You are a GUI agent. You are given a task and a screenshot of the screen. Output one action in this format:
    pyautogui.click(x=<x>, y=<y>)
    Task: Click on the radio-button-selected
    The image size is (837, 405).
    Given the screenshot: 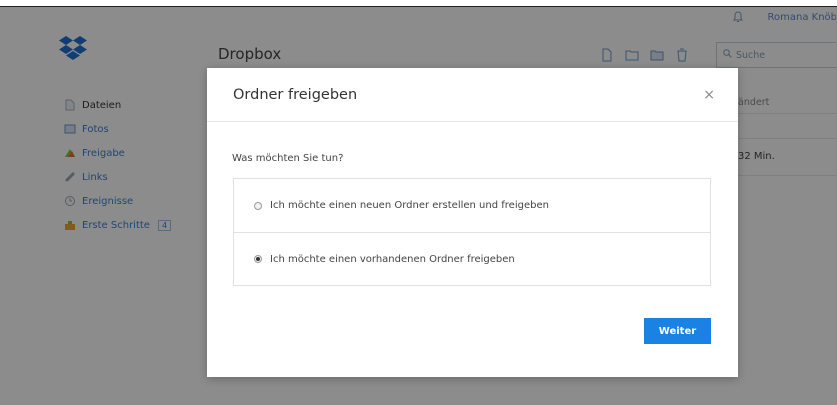 What is the action you would take?
    pyautogui.click(x=258, y=259)
    